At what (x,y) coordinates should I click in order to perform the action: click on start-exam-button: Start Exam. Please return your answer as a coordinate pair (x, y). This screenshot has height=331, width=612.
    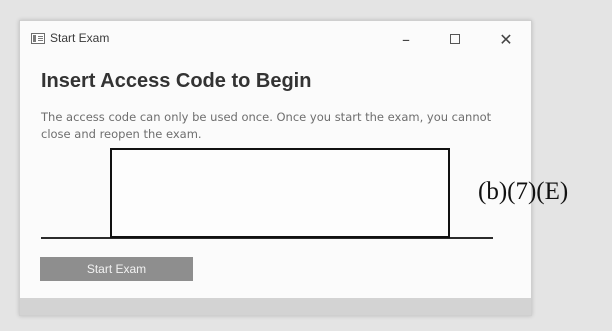
    Looking at the image, I should click on (116, 269).